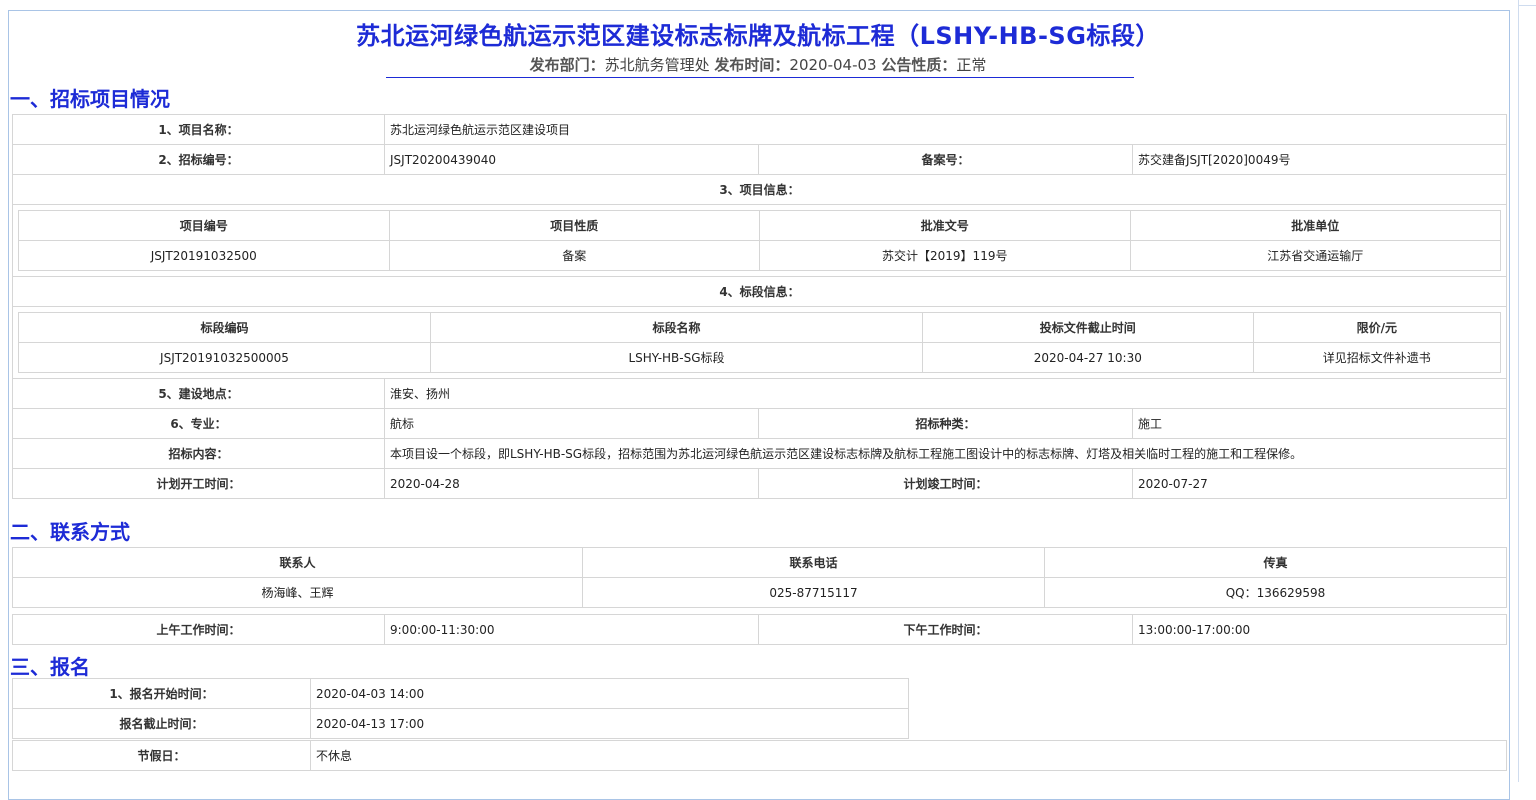 The width and height of the screenshot is (1536, 800). What do you see at coordinates (945, 255) in the screenshot?
I see `table-cell: 苏交计【2019】119号` at bounding box center [945, 255].